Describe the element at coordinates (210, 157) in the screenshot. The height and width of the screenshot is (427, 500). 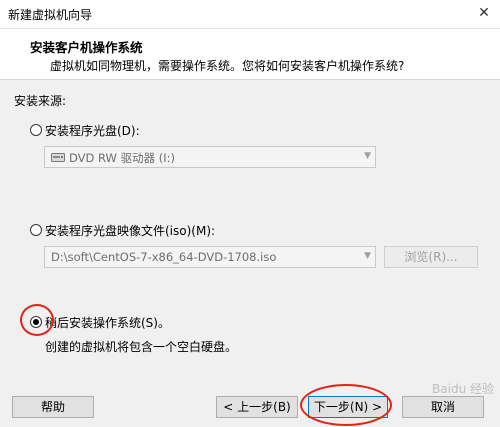
I see `disc-drive-select: DVD RW 驱动器 (I:) ▼` at that location.